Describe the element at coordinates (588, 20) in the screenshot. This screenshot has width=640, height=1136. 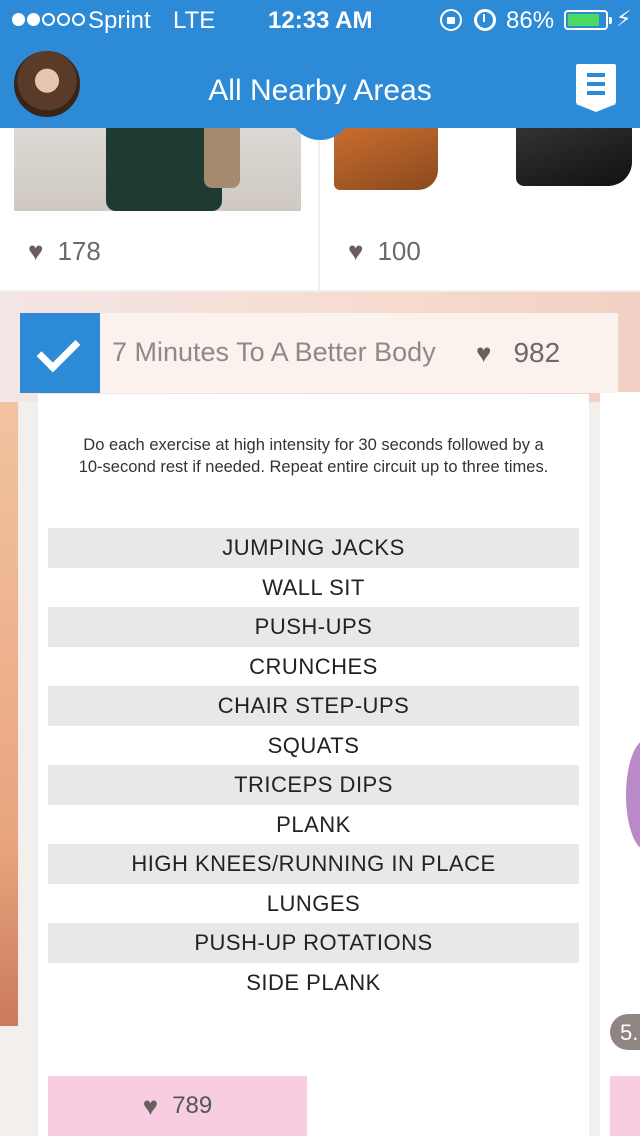
I see `battery-icon` at that location.